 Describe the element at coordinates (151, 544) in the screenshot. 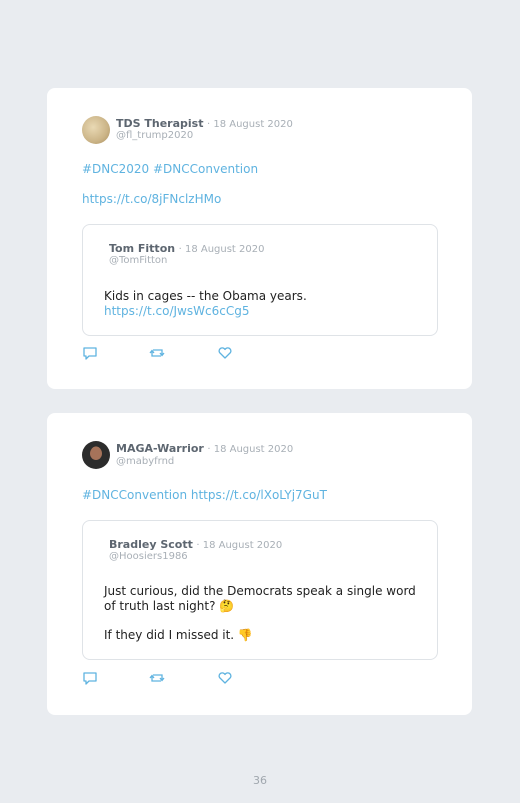

I see `quoted-author-name: Bradley Scott` at that location.